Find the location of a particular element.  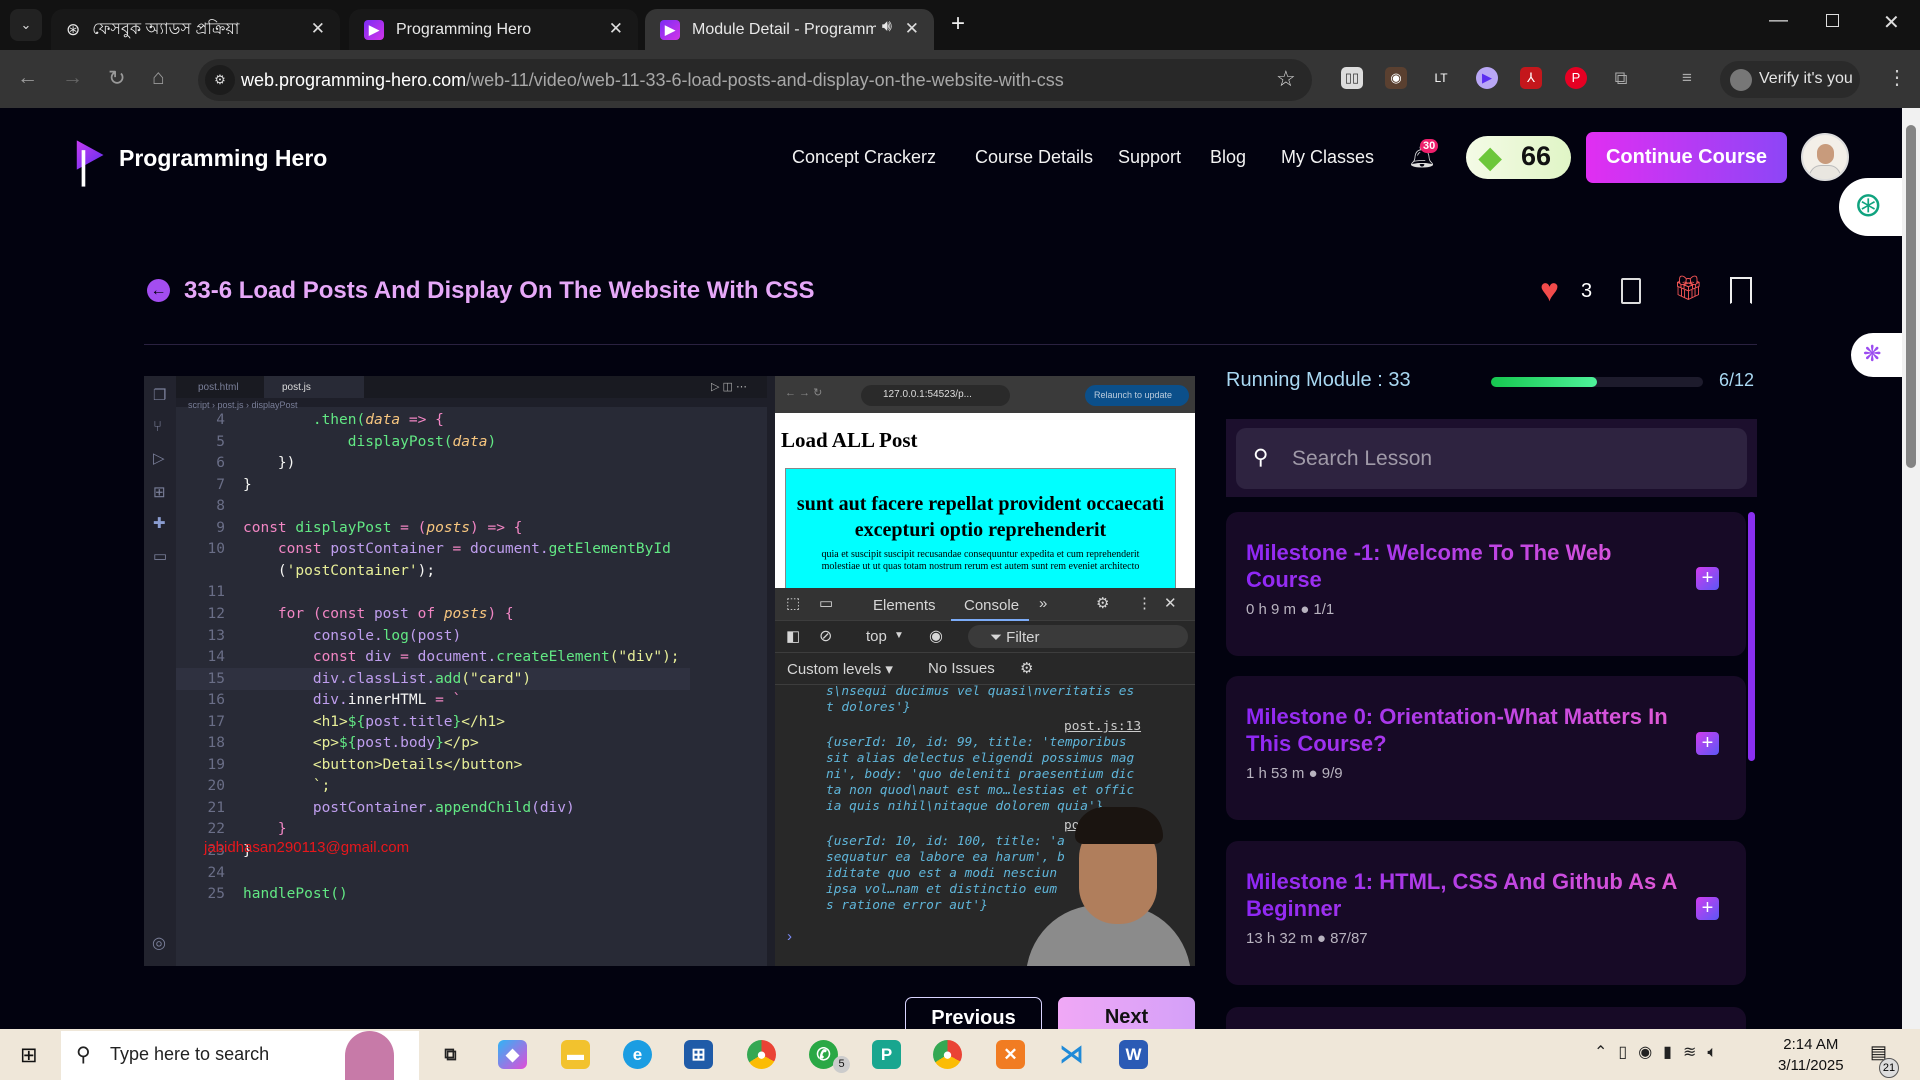

browser-menu-icon: ⋮ is located at coordinates (1897, 77).